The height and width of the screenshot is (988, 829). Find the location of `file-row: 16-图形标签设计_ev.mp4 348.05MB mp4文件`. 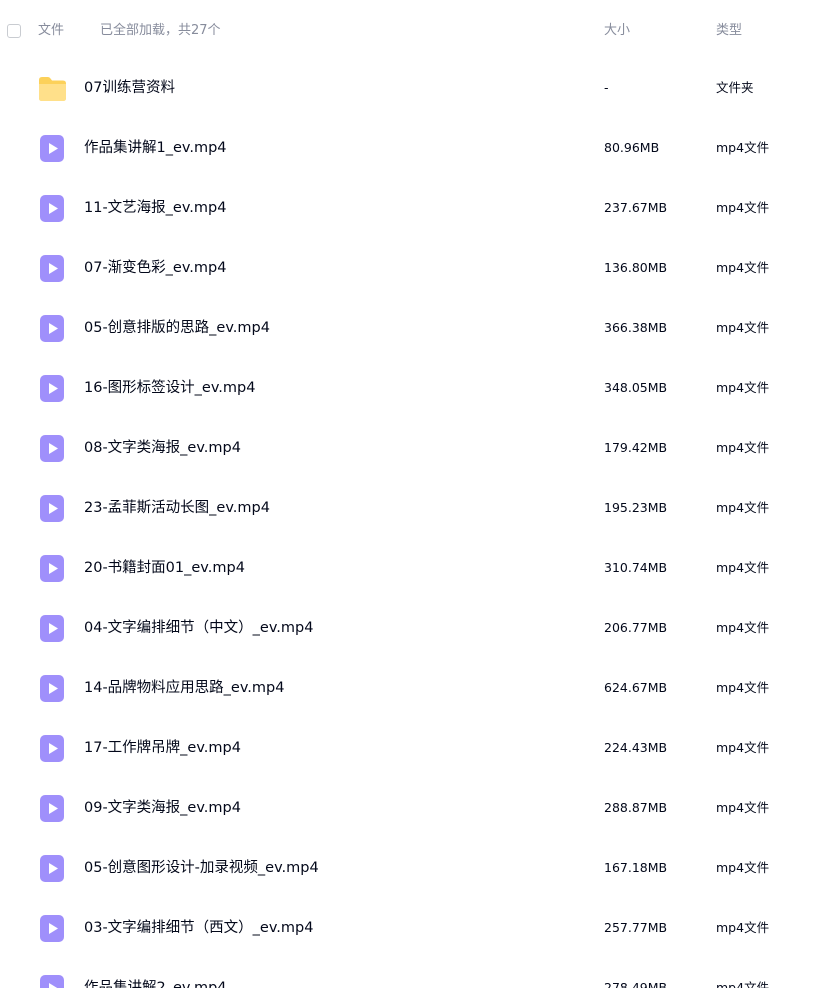

file-row: 16-图形标签设计_ev.mp4 348.05MB mp4文件 is located at coordinates (414, 388).